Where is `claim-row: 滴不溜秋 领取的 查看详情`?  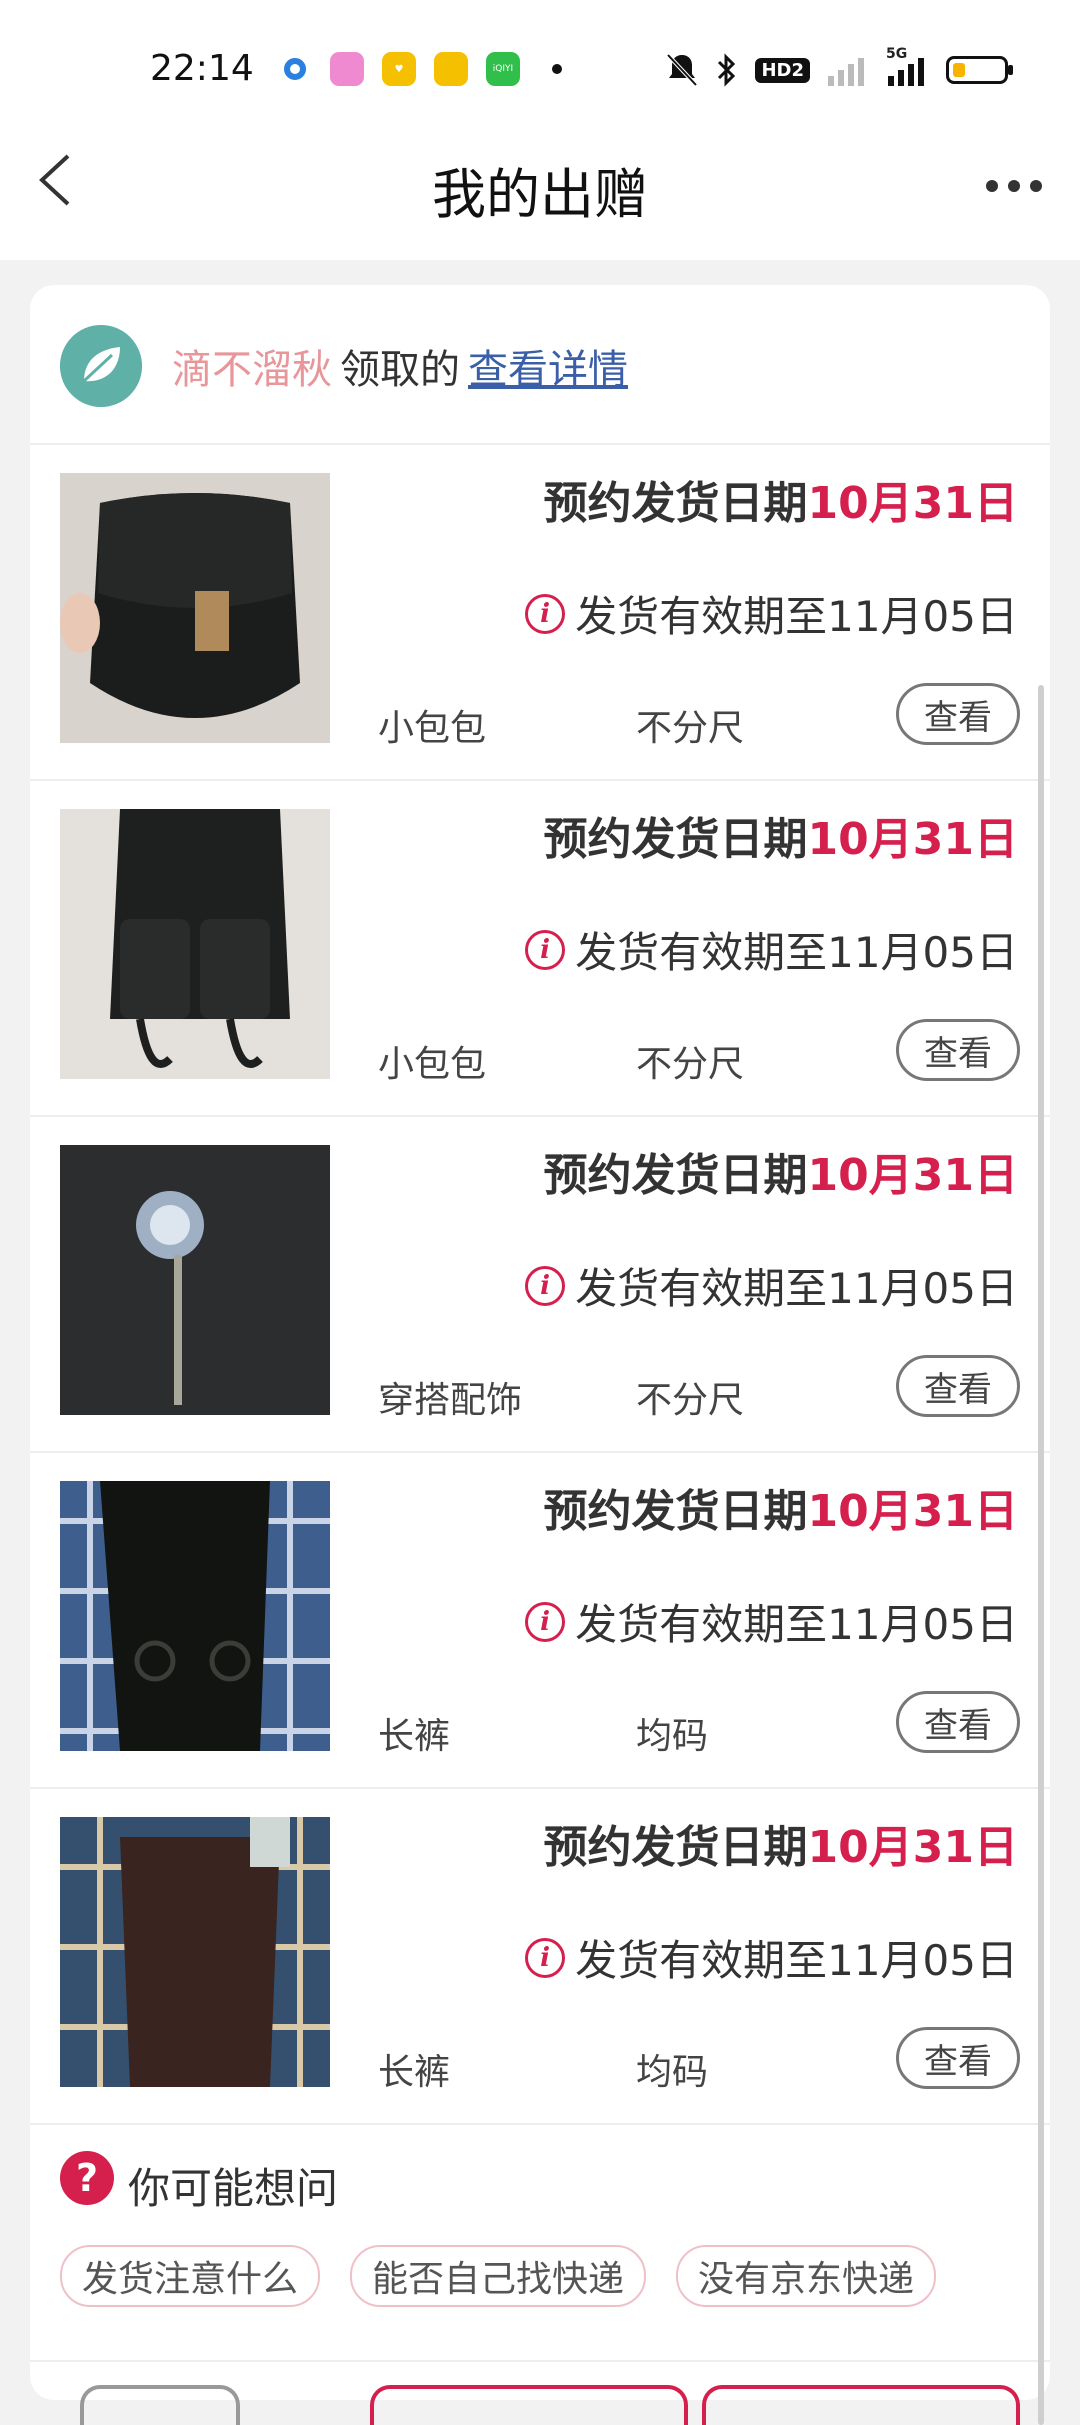
claim-row: 滴不溜秋 领取的 查看详情 is located at coordinates (540, 365).